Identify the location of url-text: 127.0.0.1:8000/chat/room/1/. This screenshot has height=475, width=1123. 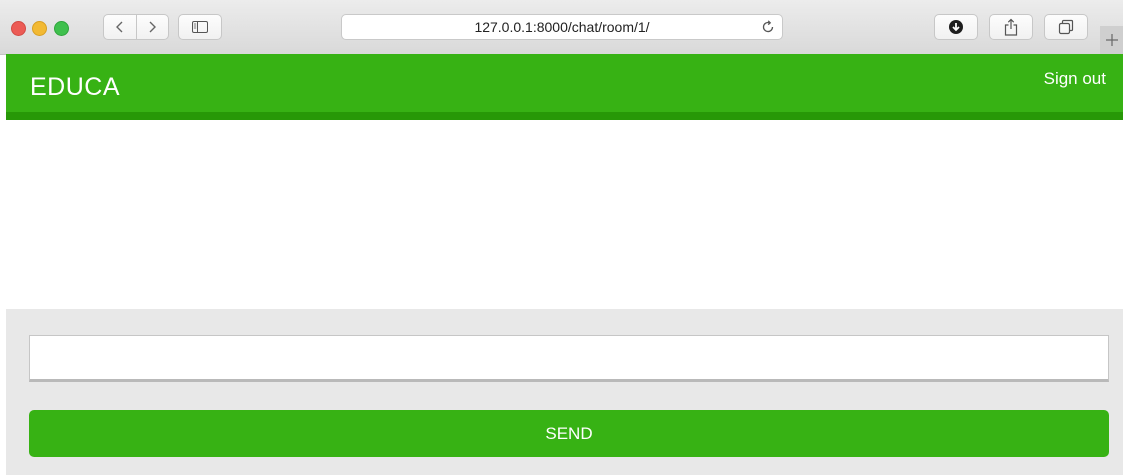
(562, 27).